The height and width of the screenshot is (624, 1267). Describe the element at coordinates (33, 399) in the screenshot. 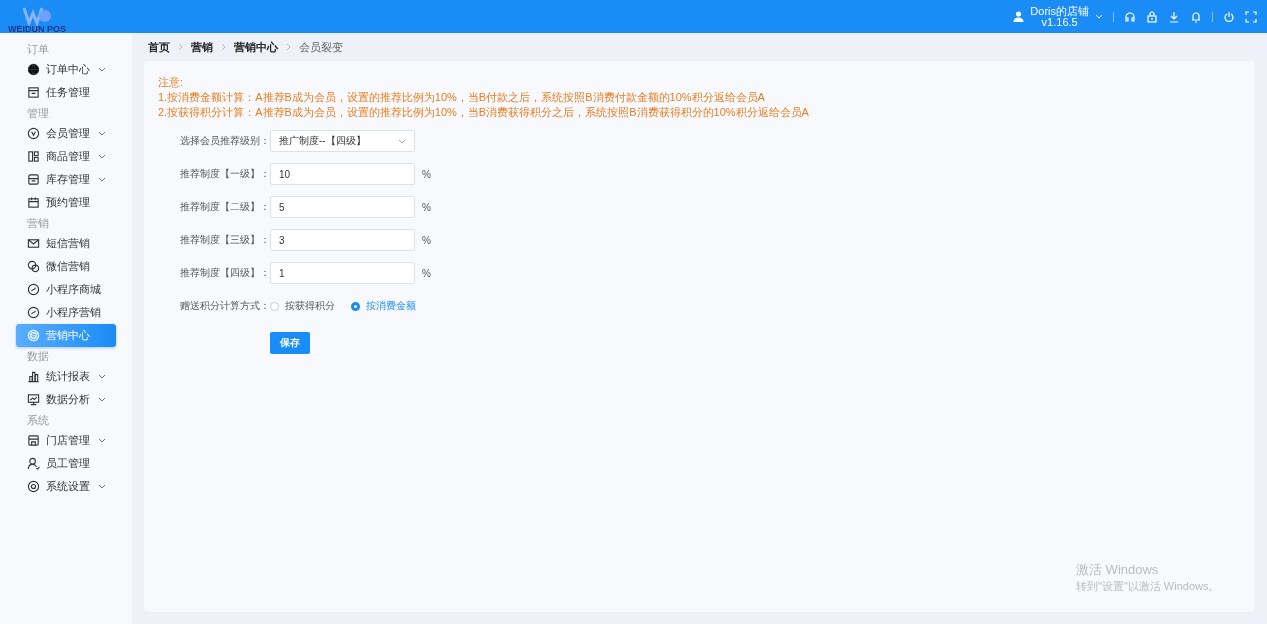

I see `monitor-icon` at that location.